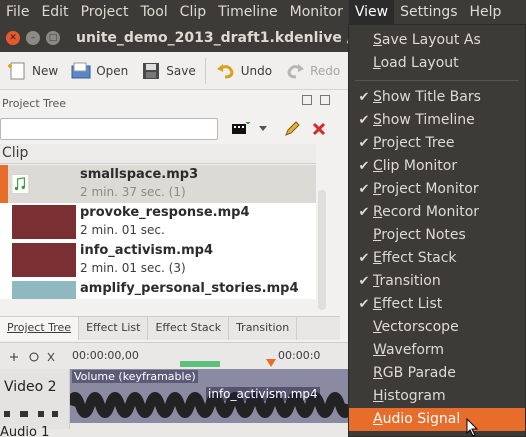 This screenshot has width=526, height=437. I want to click on clip-column-header: Clip, so click(158, 154).